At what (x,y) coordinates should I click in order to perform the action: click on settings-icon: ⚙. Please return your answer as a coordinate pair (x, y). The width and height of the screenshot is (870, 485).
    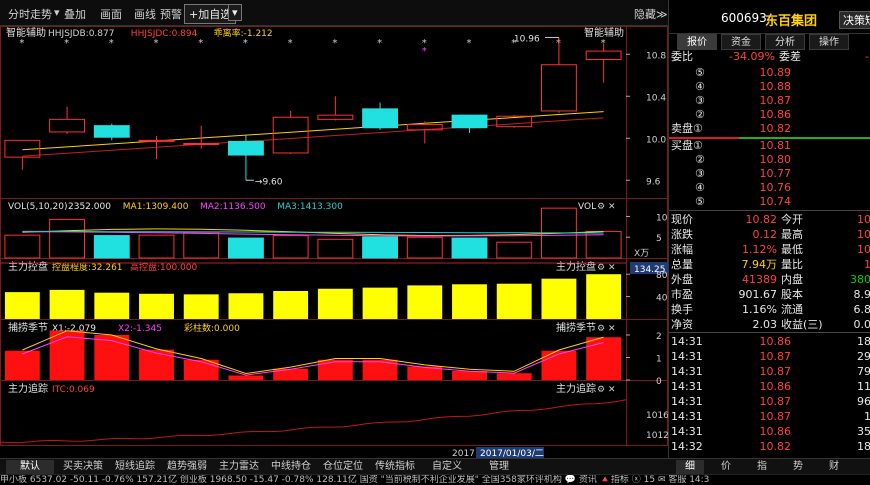
    Looking at the image, I should click on (601, 268).